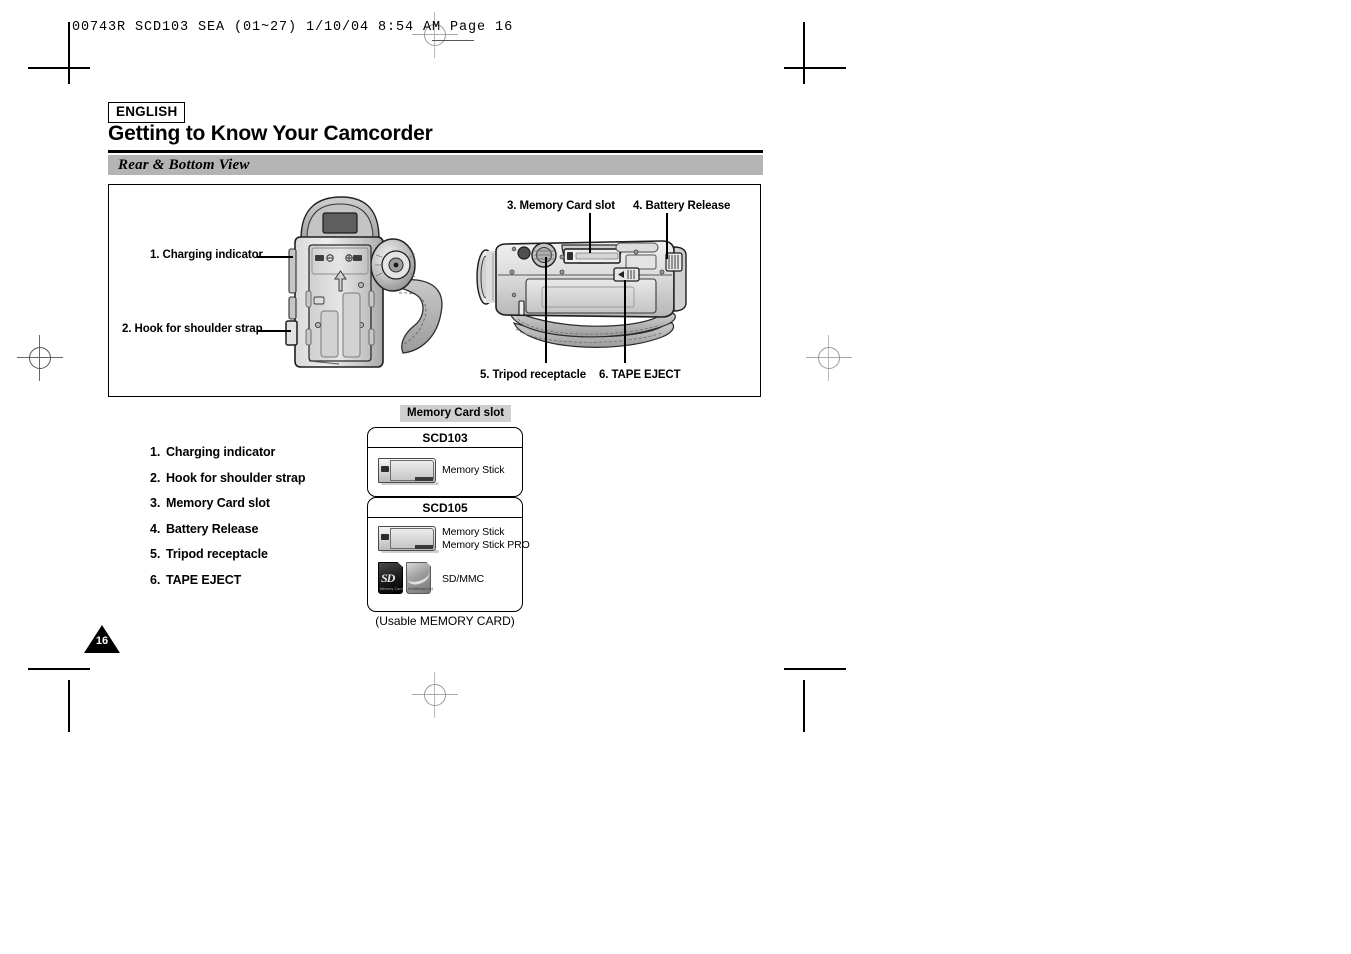 The image size is (1351, 954). What do you see at coordinates (155, 452) in the screenshot?
I see `list-item-index: 1.` at bounding box center [155, 452].